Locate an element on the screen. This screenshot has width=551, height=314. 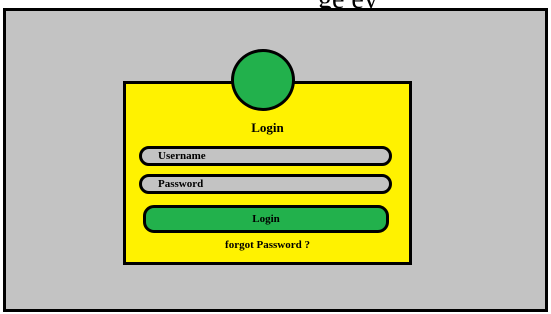
username-field: Username is located at coordinates (265, 156).